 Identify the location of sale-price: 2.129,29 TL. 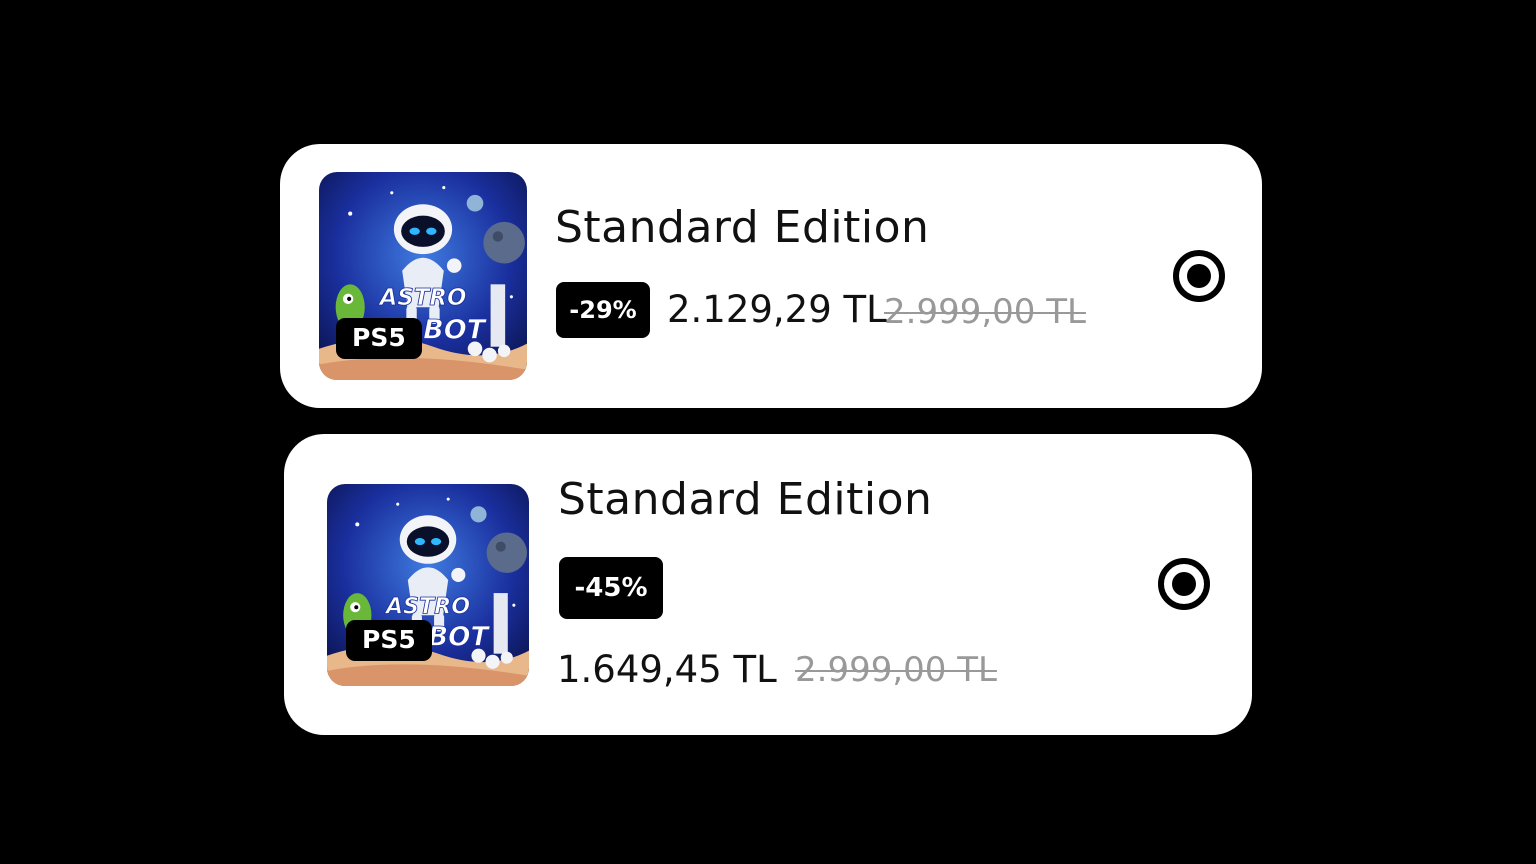
(777, 309).